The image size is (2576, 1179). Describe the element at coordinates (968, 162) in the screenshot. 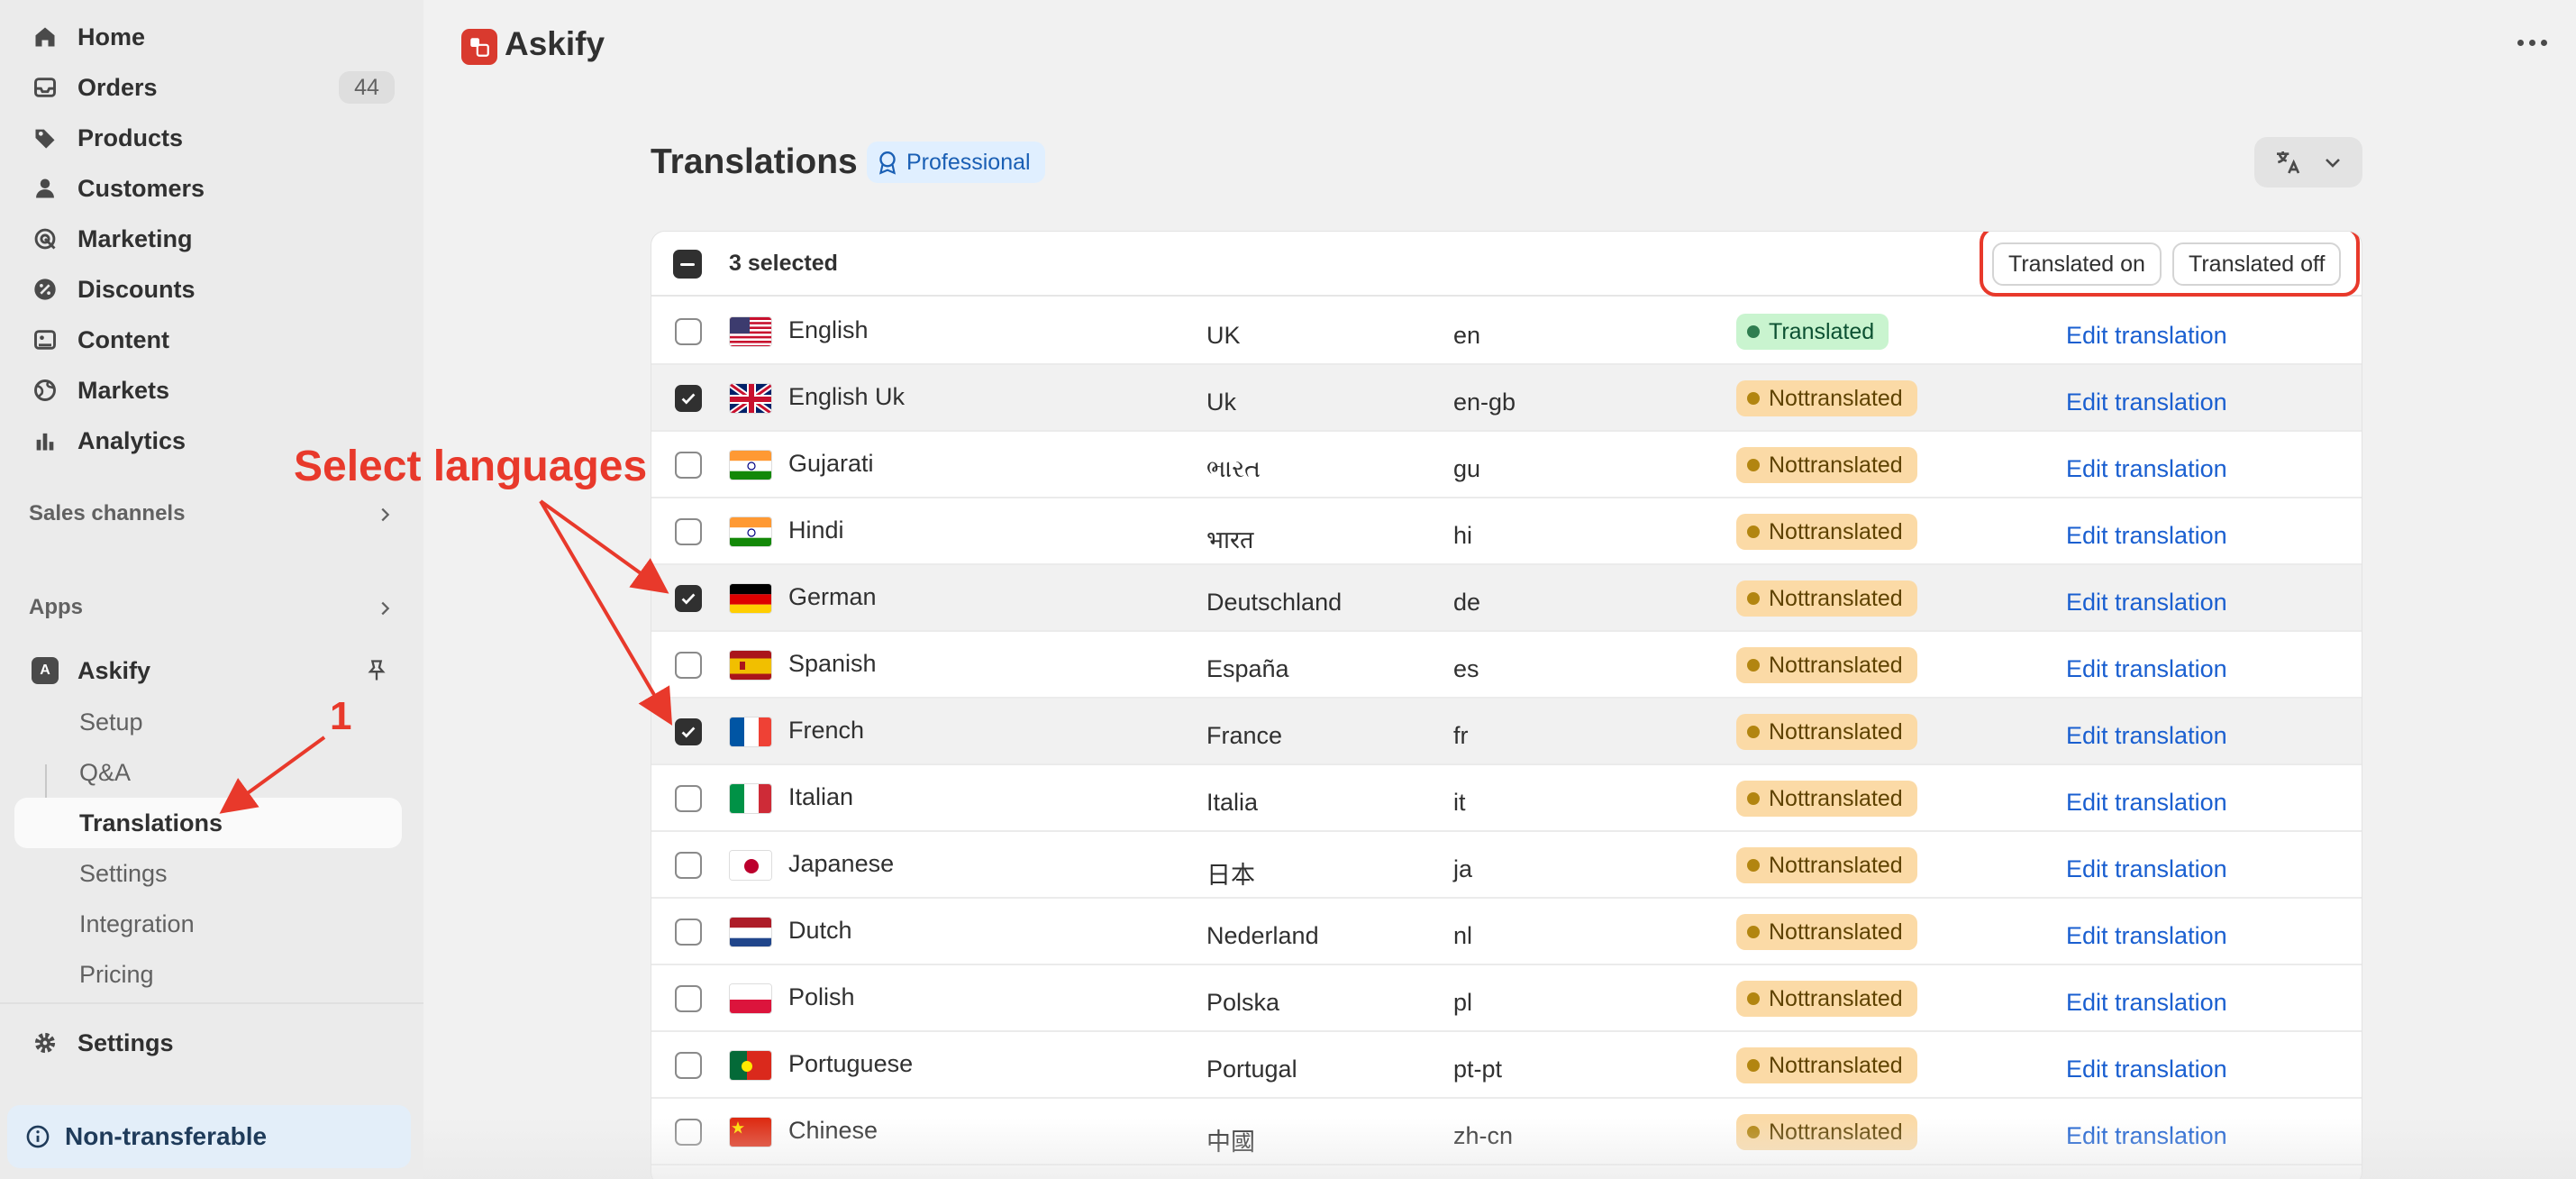

I see `plan-label: Professional` at that location.